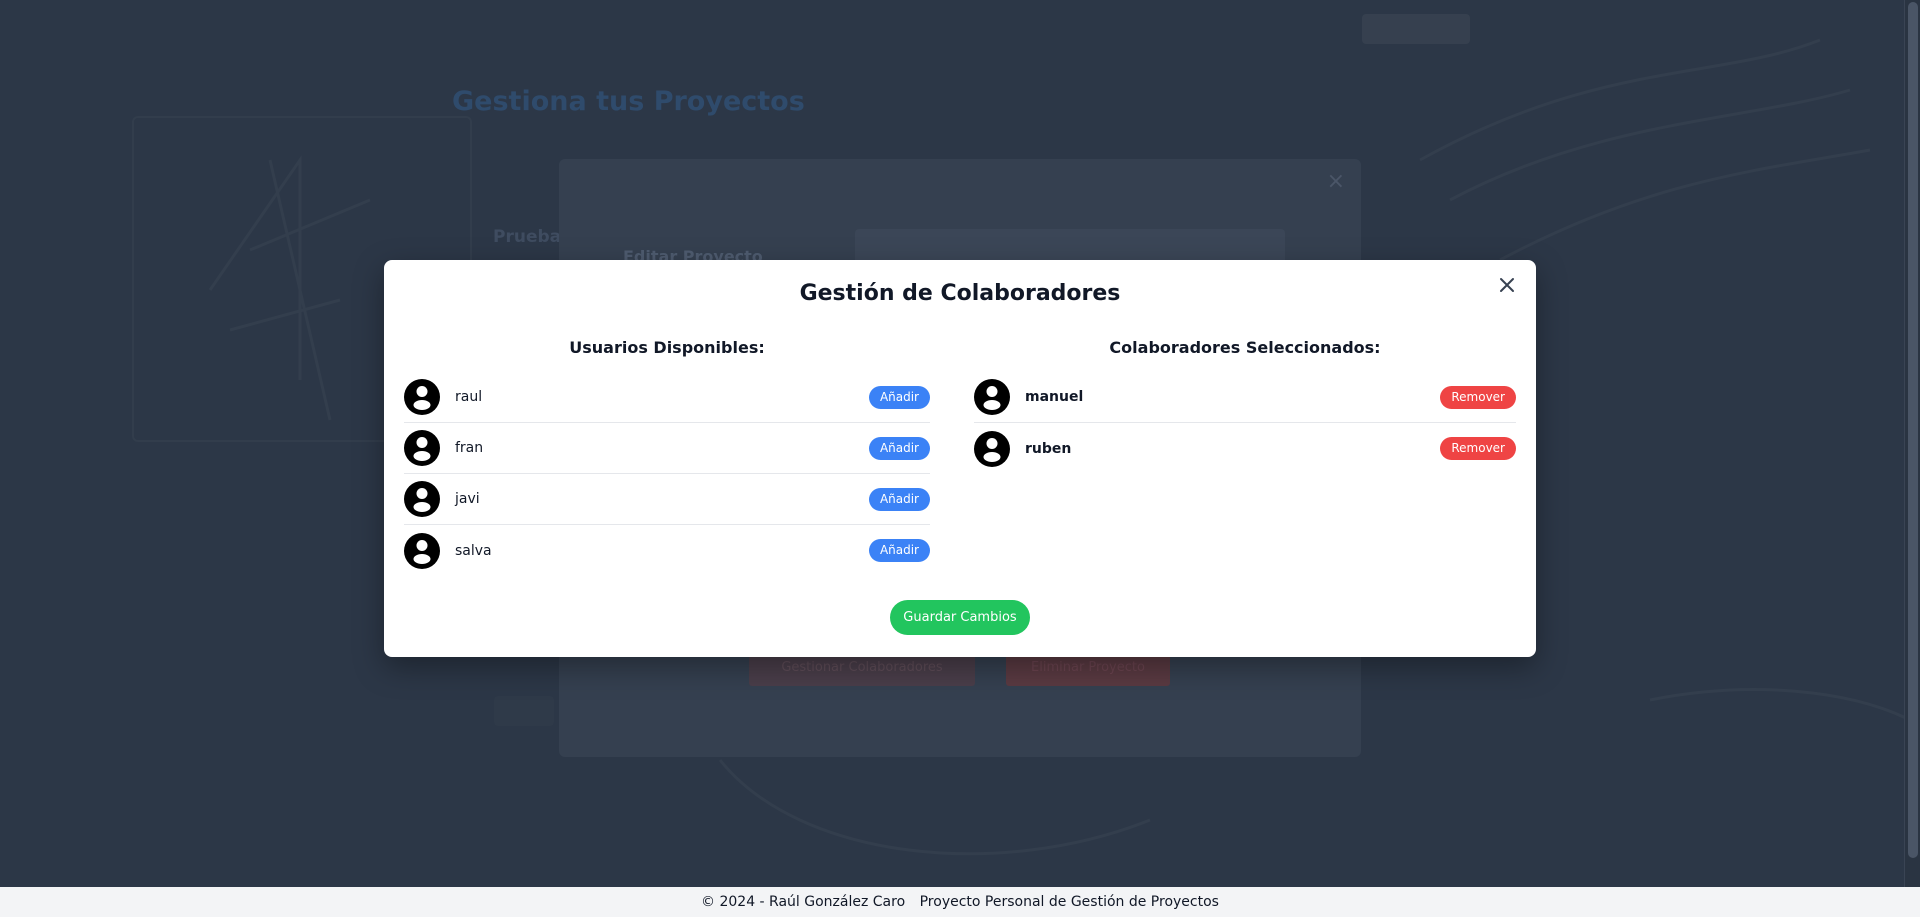  I want to click on page-scrollbar, so click(1912, 443).